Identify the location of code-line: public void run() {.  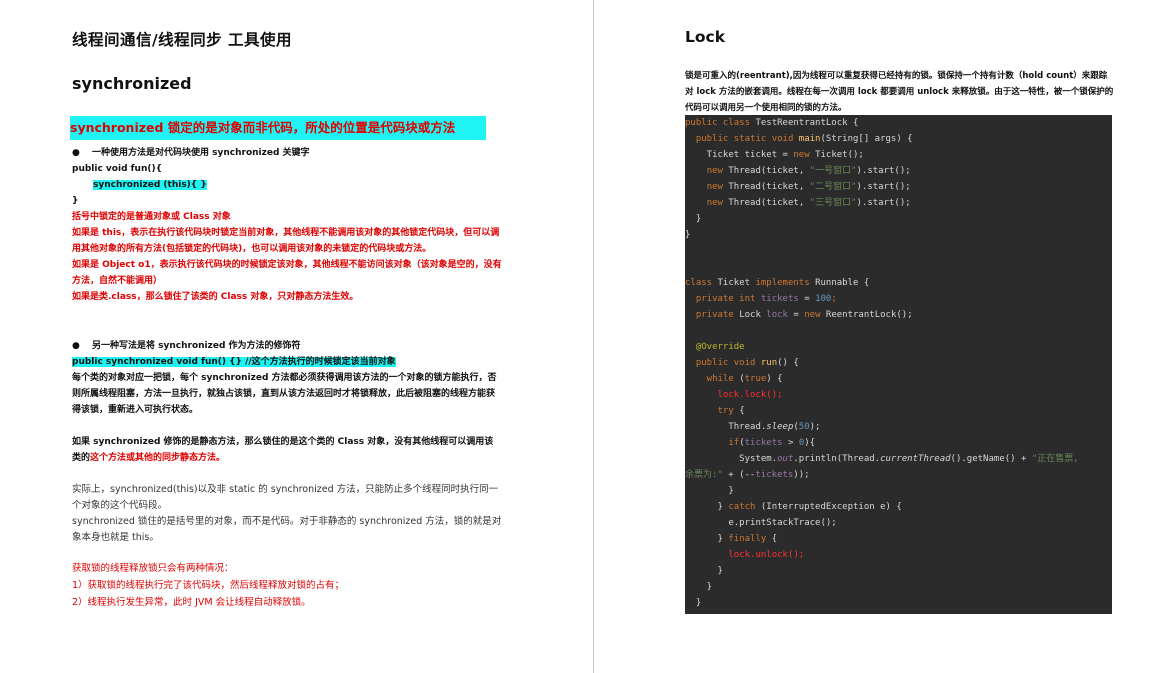
(742, 363).